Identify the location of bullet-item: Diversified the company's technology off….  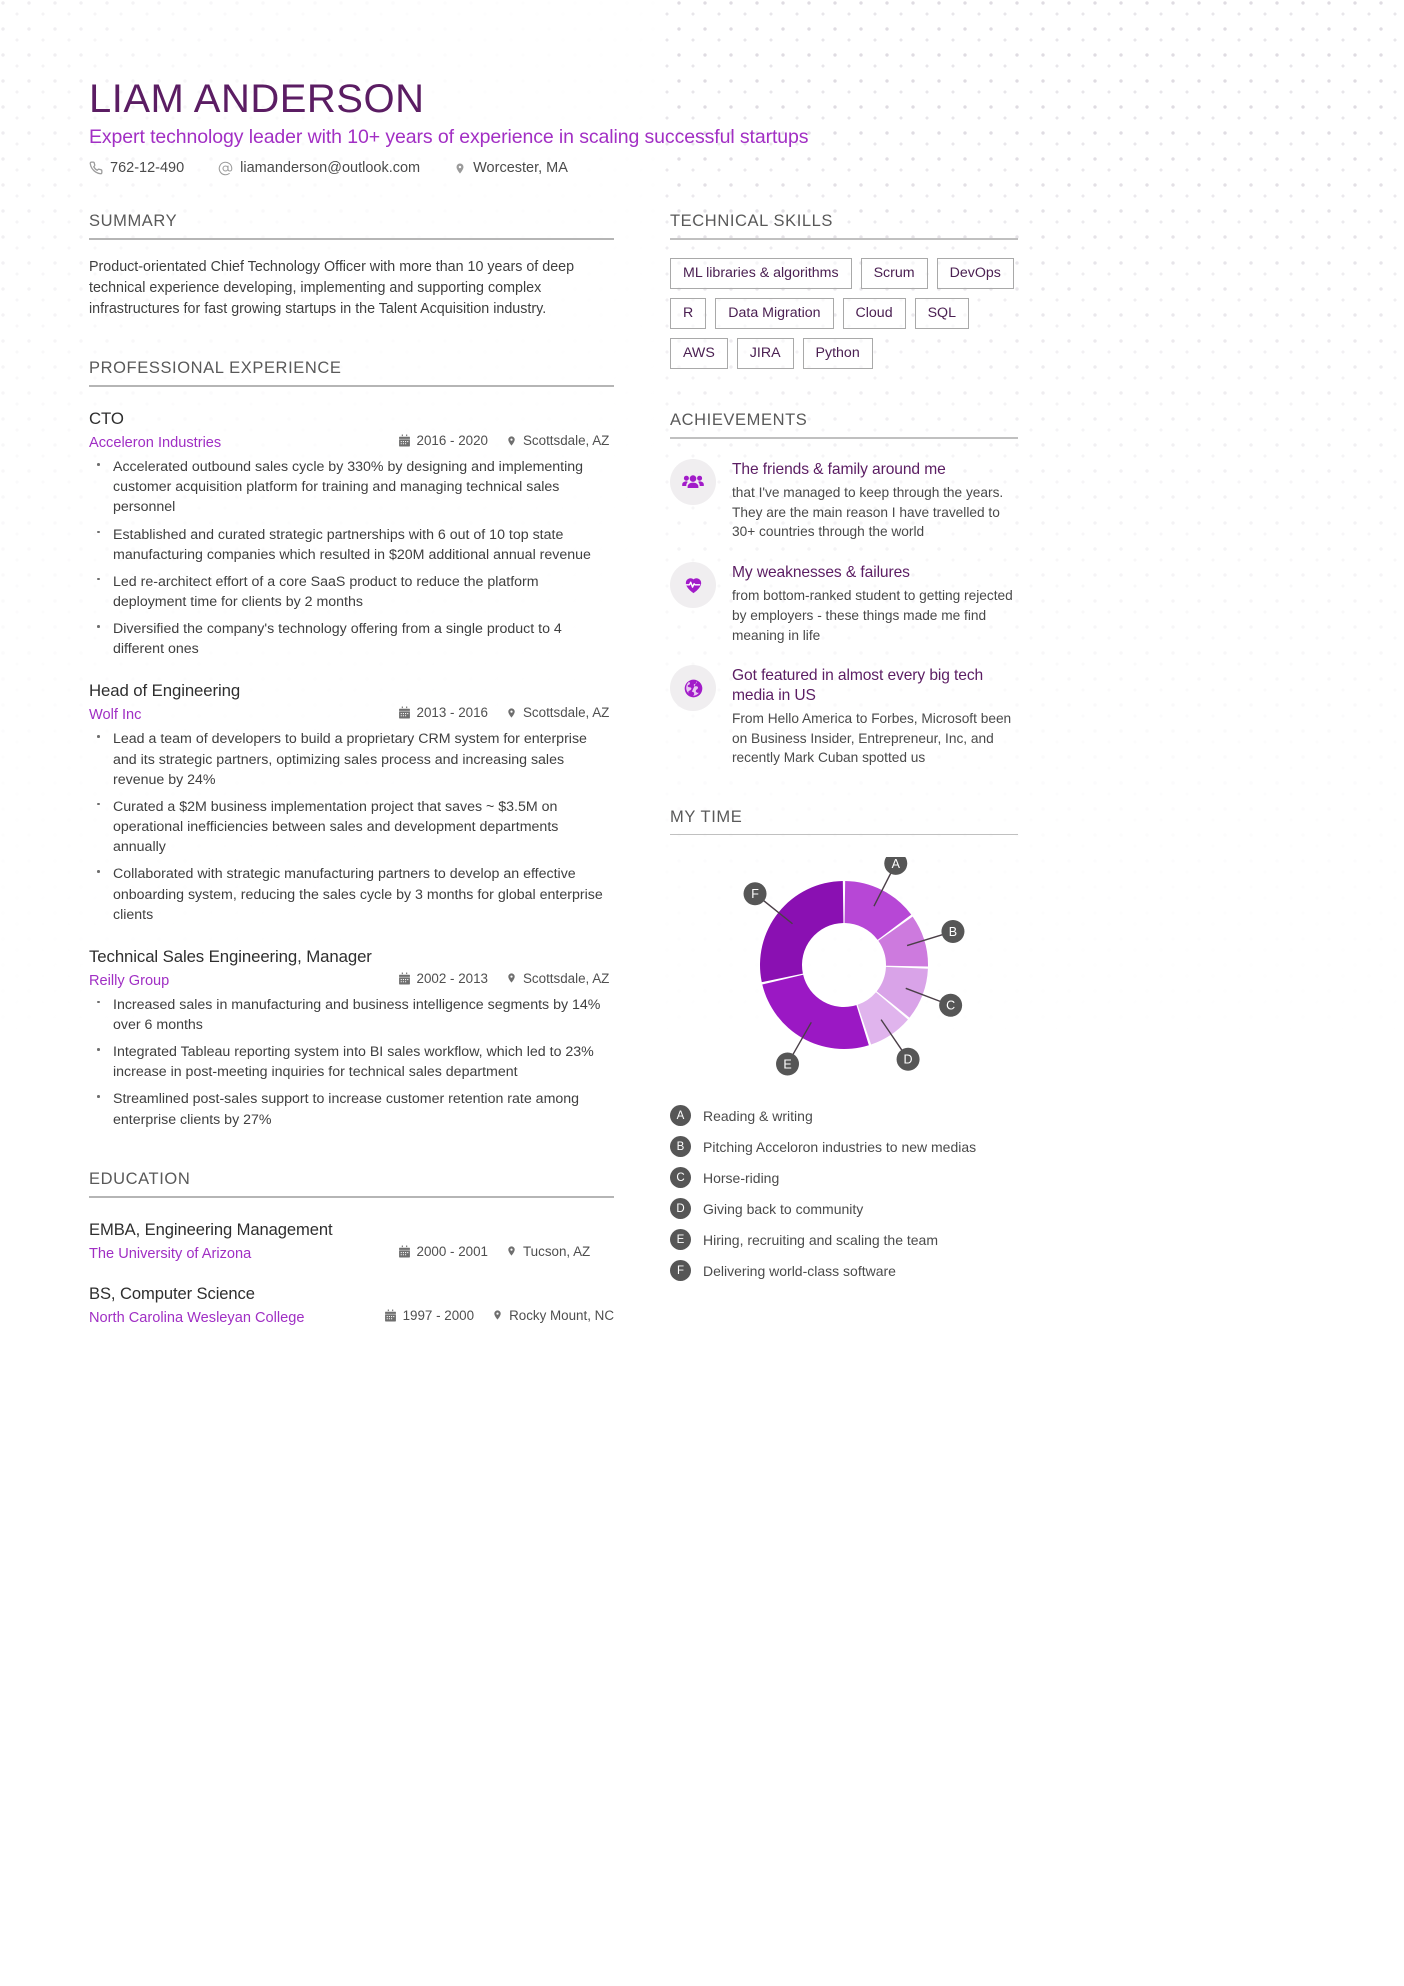
(351, 639).